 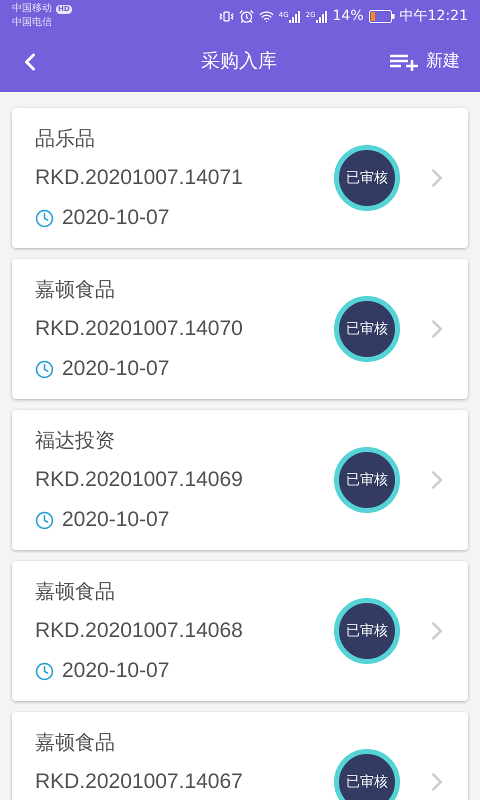 What do you see at coordinates (246, 16) in the screenshot?
I see `alarm-icon` at bounding box center [246, 16].